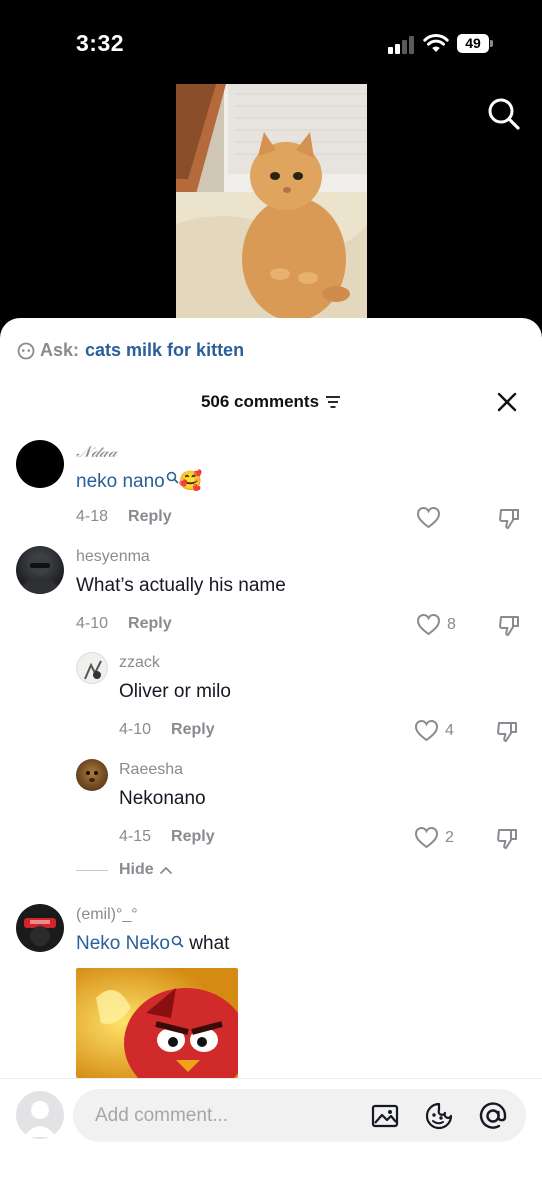 The width and height of the screenshot is (542, 1178). I want to click on image-icon, so click(385, 1116).